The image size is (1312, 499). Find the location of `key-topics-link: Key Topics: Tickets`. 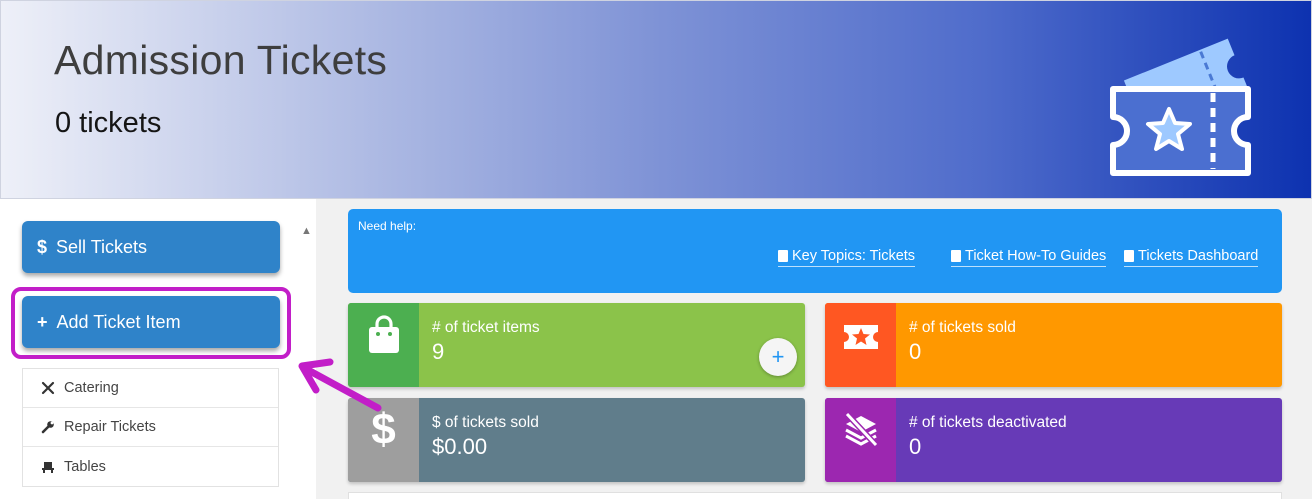

key-topics-link: Key Topics: Tickets is located at coordinates (847, 257).